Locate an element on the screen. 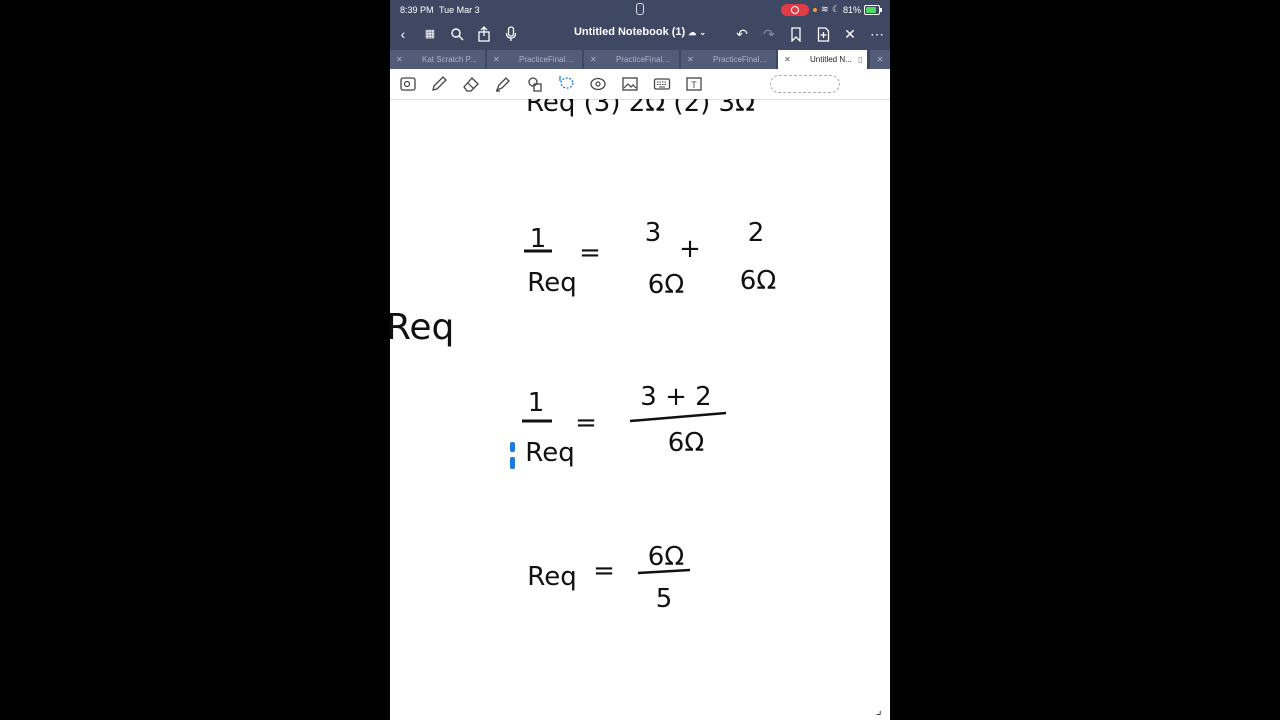  image-icon is located at coordinates (630, 84).